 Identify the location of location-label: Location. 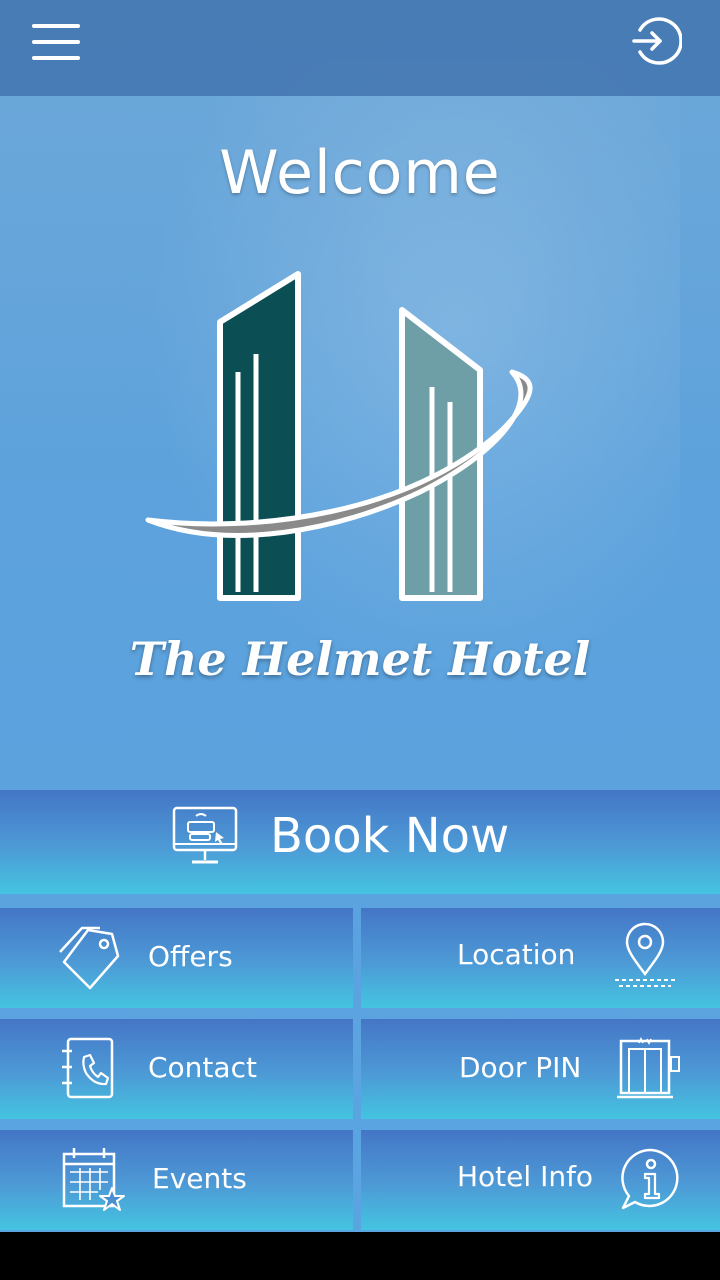
(516, 954).